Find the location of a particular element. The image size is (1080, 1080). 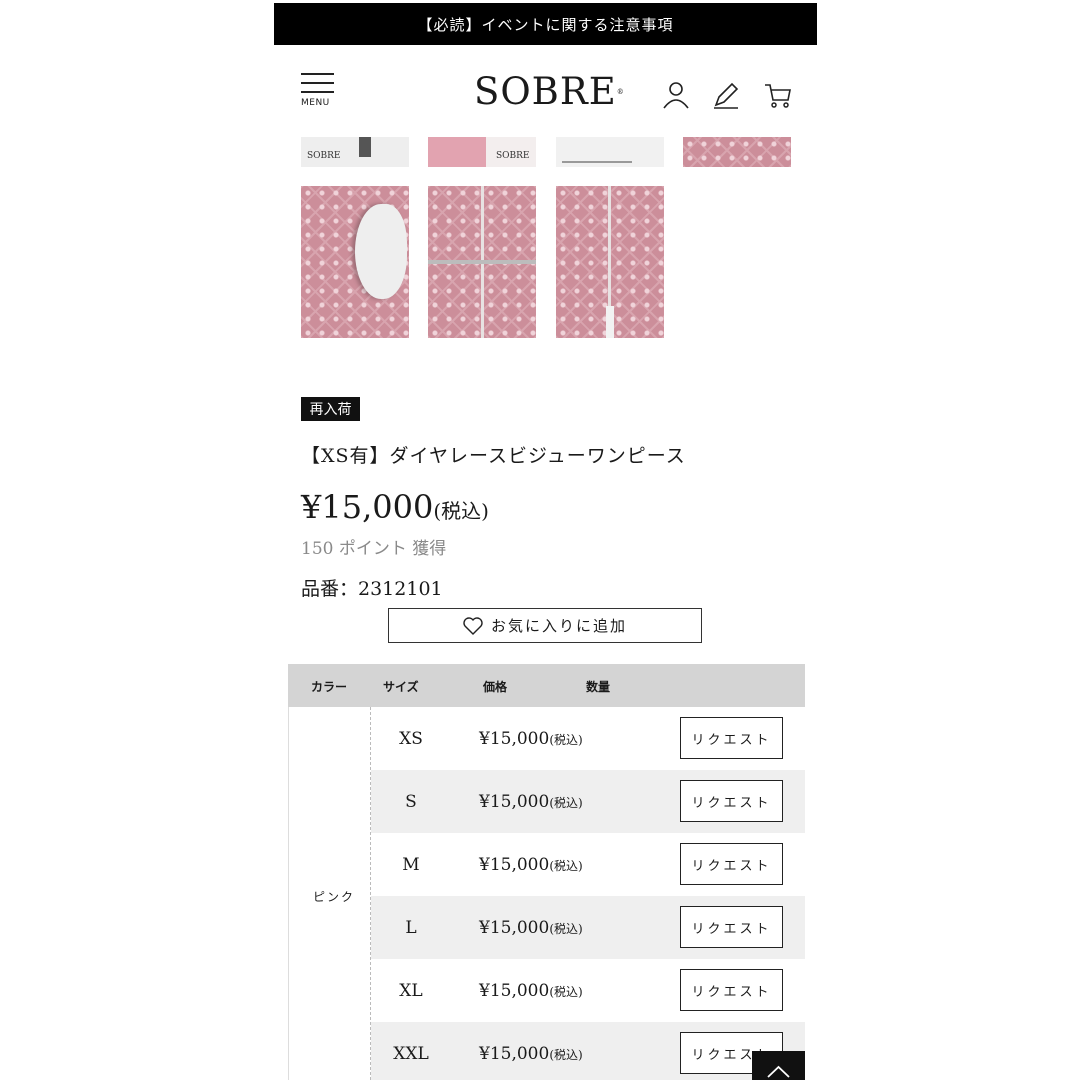

add-favorite-button: お気に入りに追加 is located at coordinates (545, 625).